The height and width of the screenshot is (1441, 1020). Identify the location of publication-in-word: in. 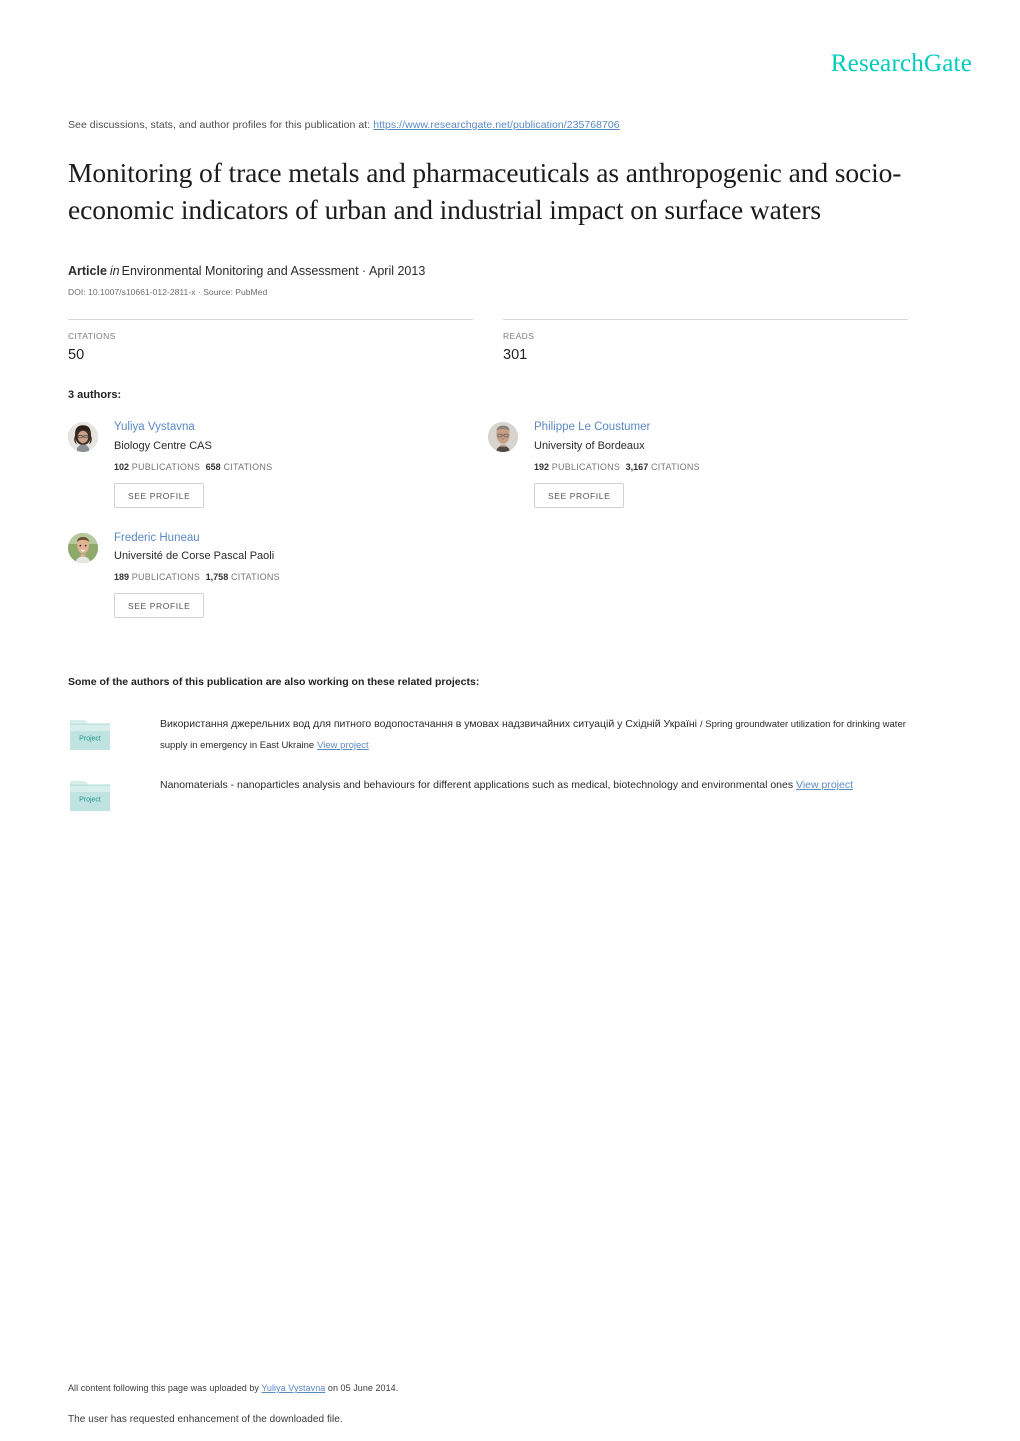
(114, 271).